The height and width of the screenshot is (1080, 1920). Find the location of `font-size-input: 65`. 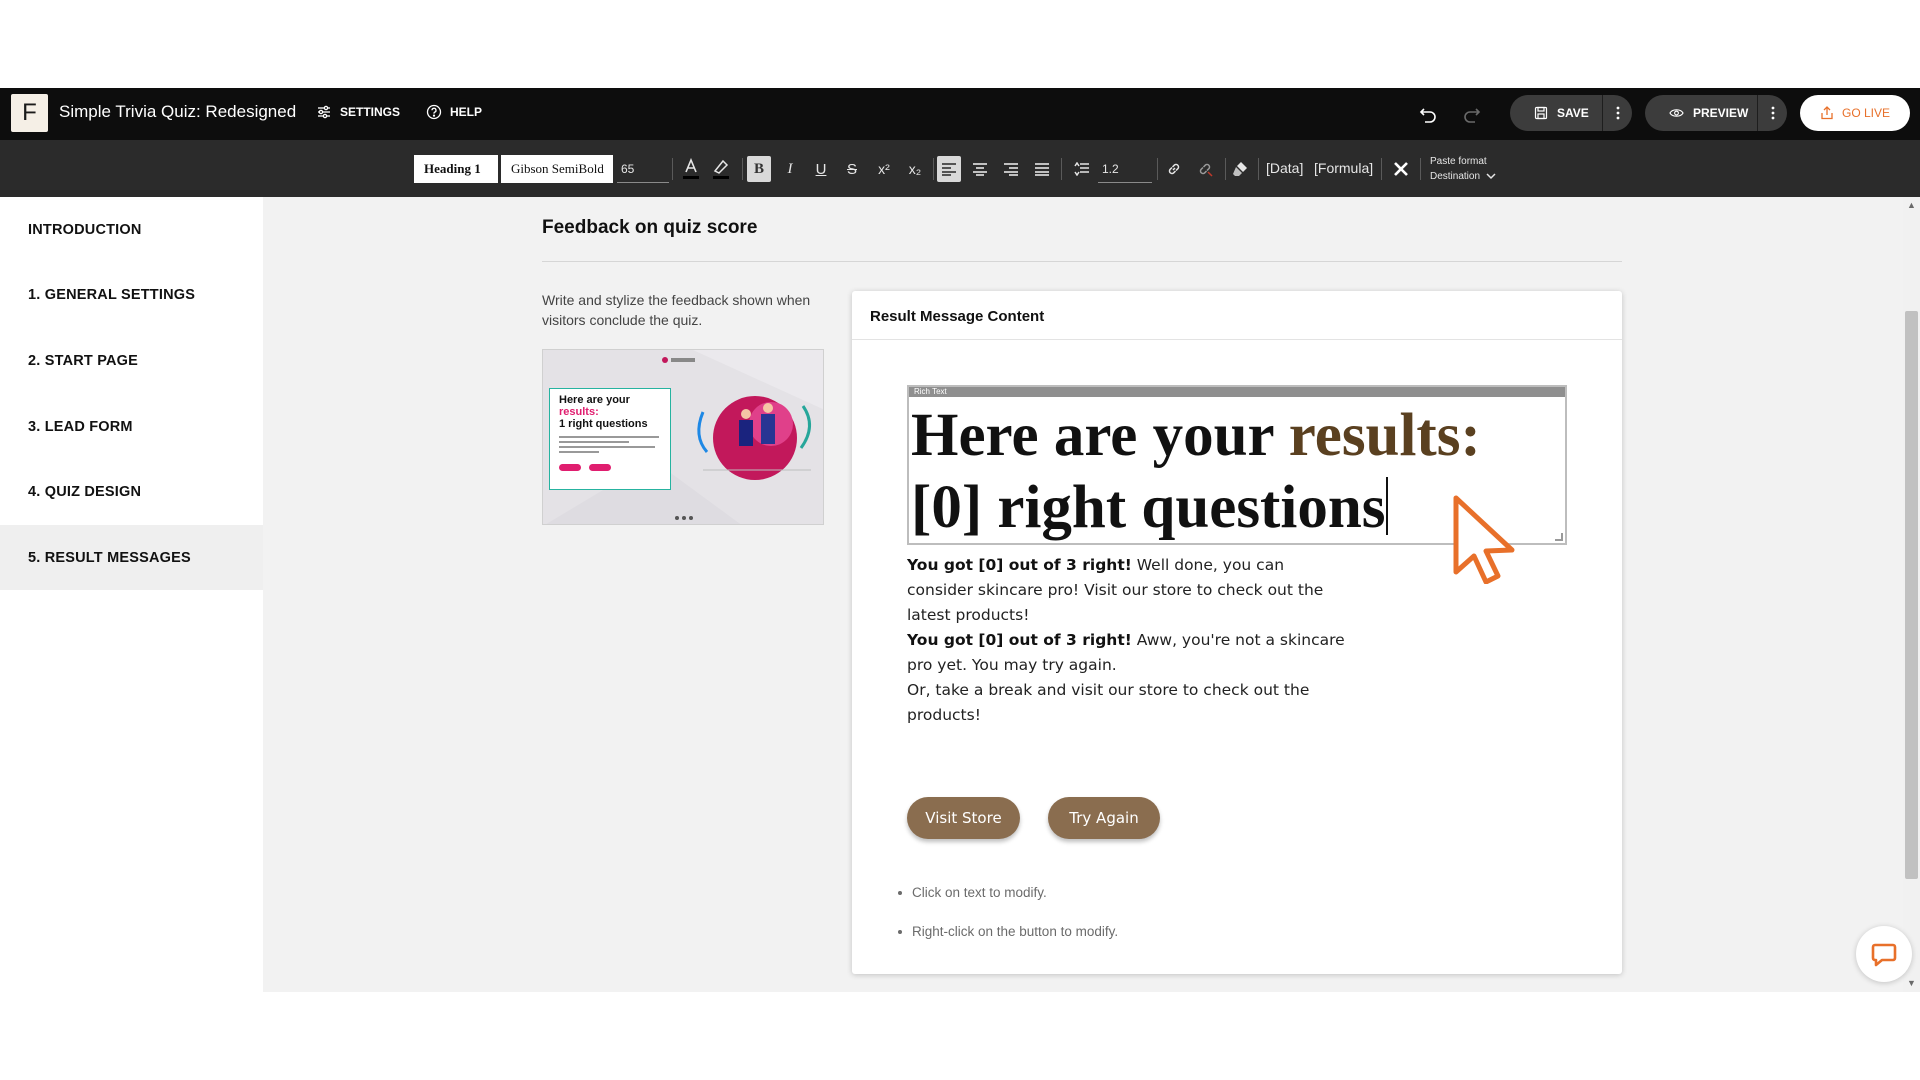

font-size-input: 65 is located at coordinates (643, 169).